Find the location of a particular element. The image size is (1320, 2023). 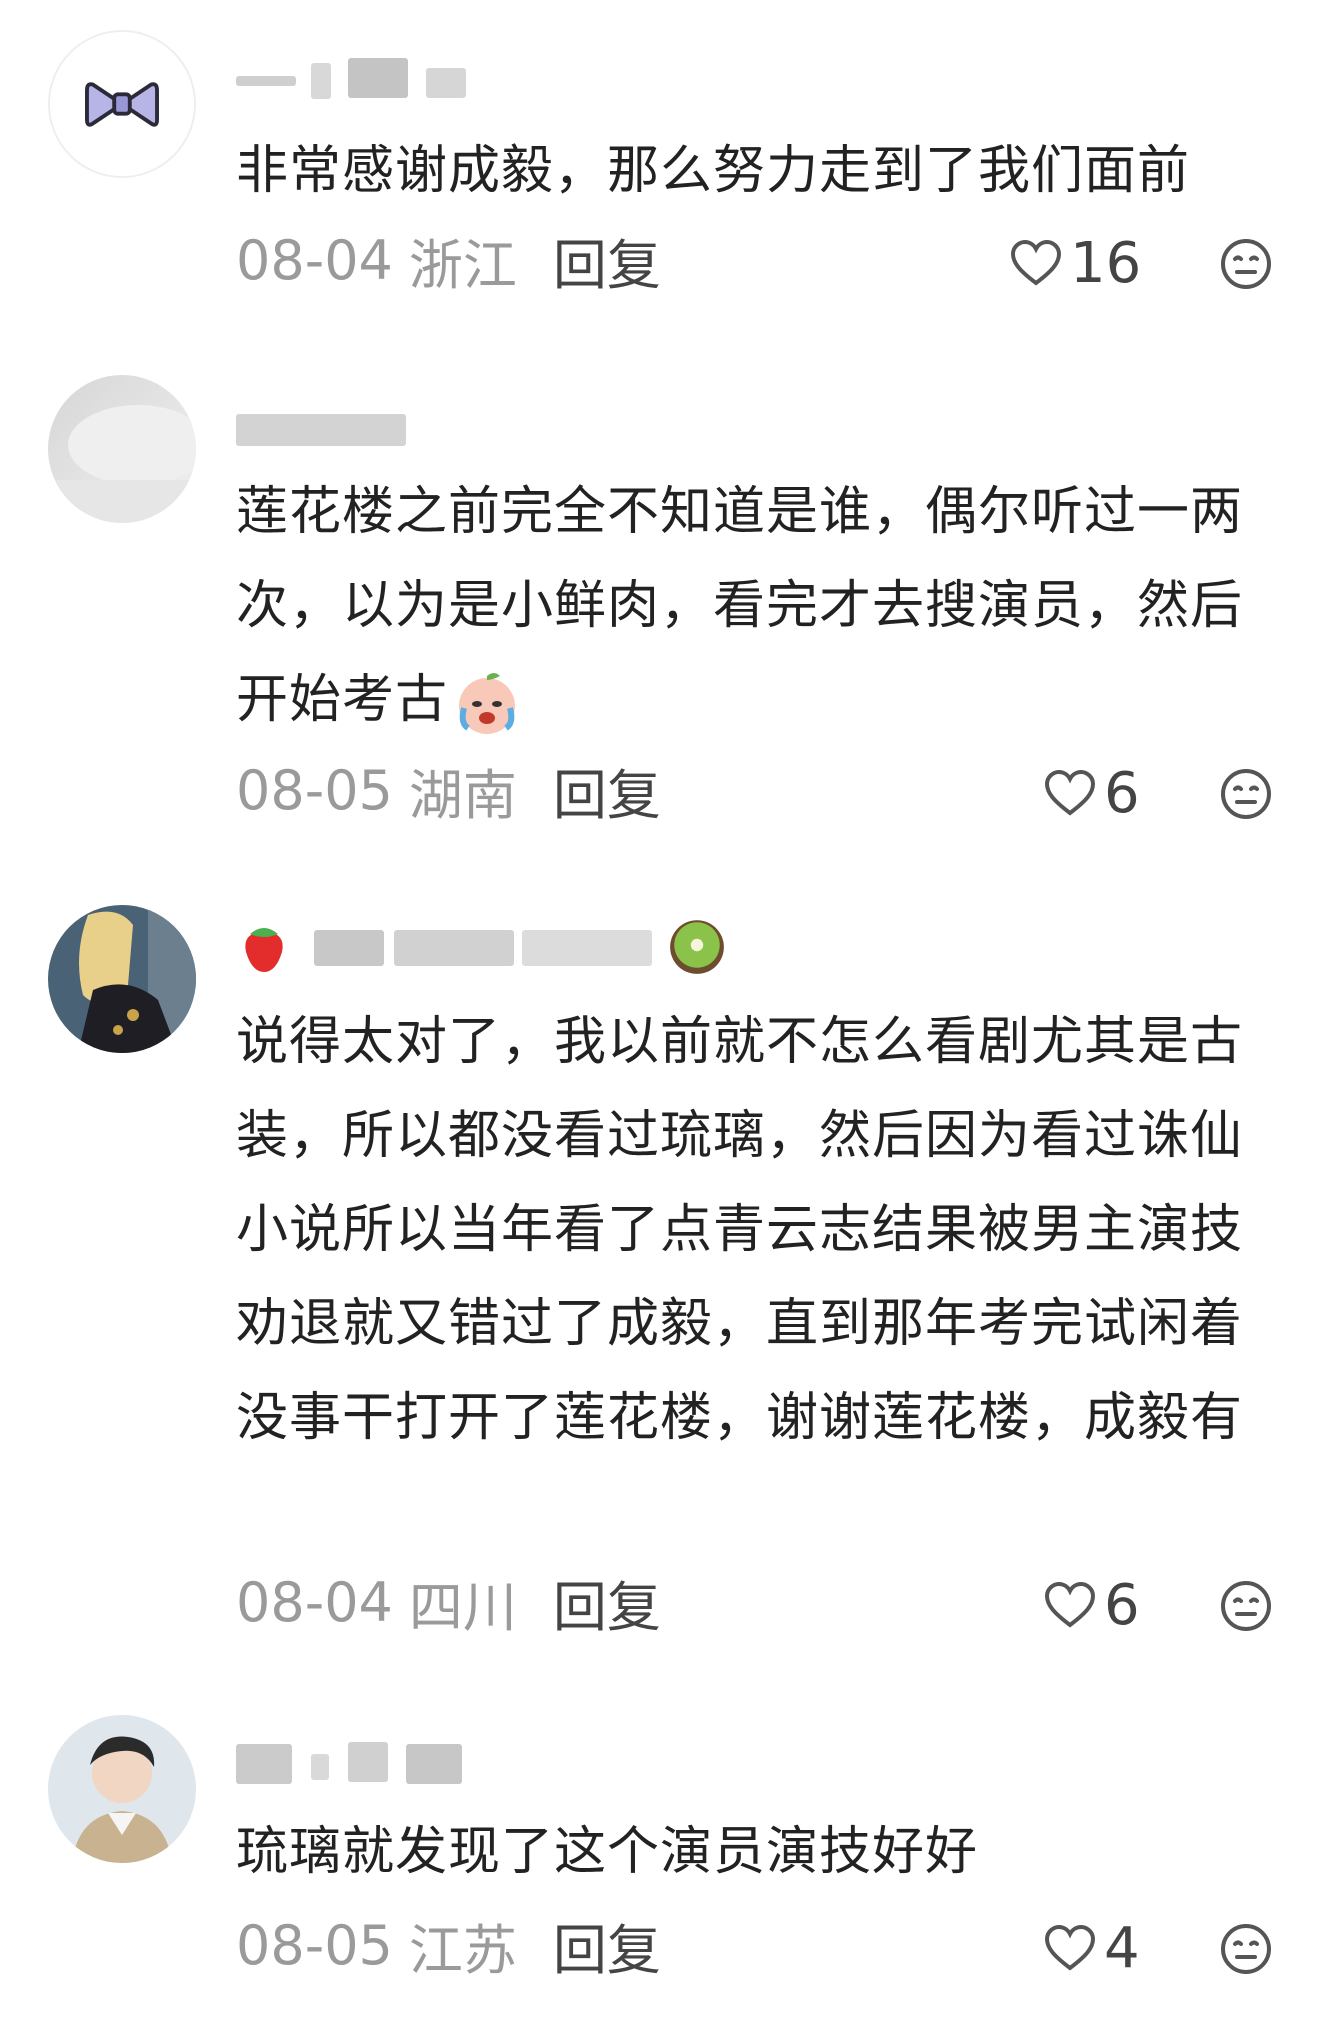

like-count: 16 is located at coordinates (1106, 263).